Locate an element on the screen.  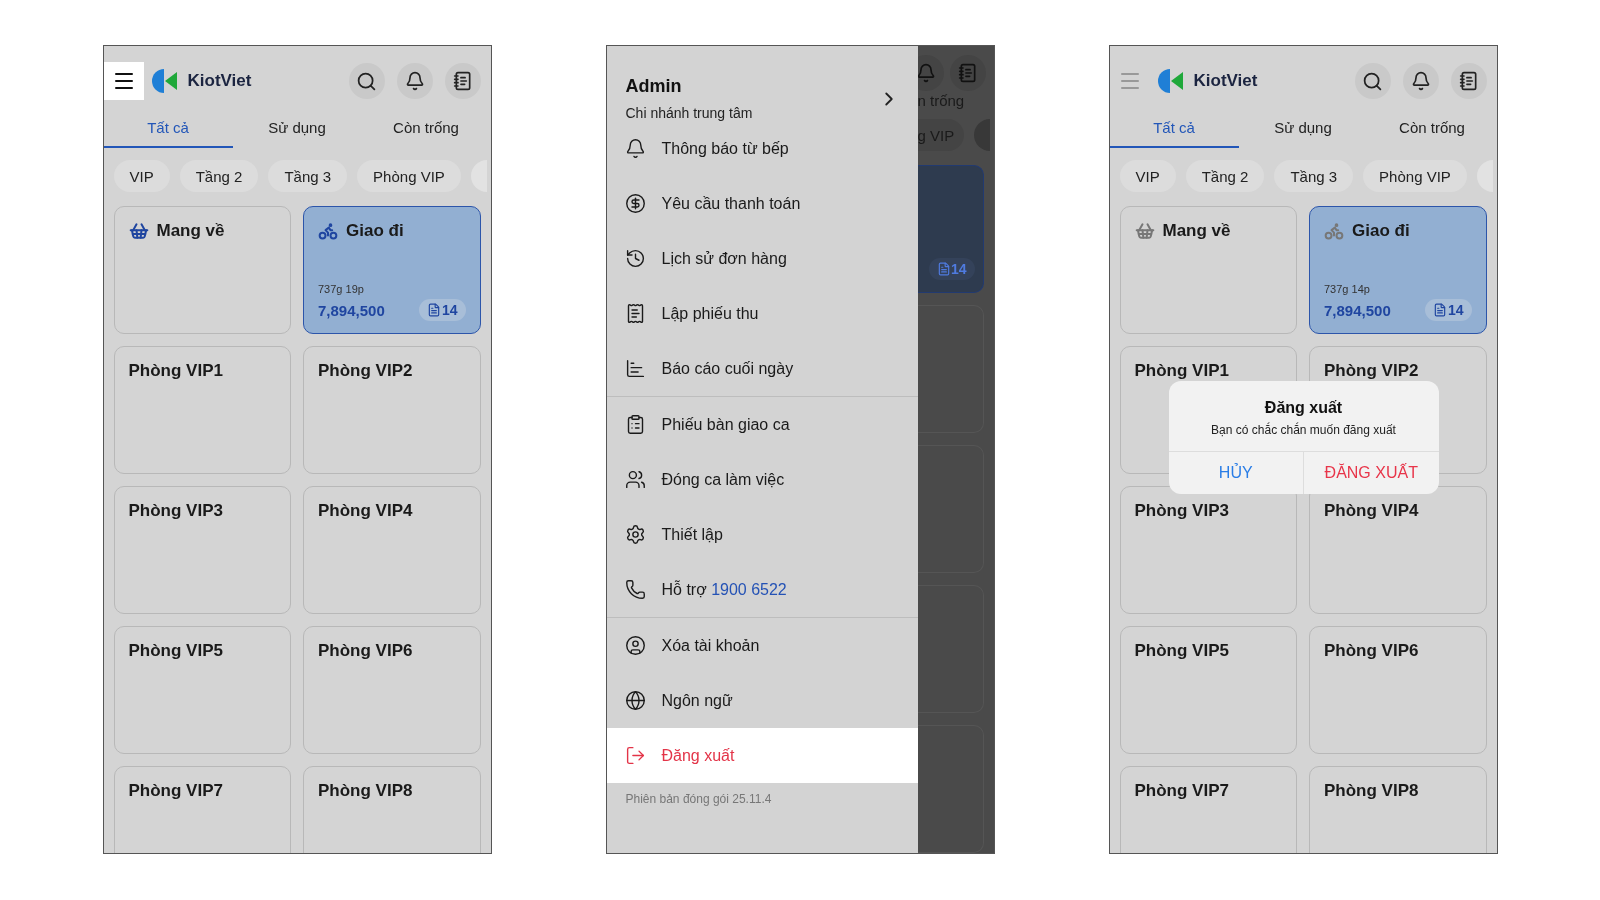
user-name: Admin is located at coordinates (654, 86).